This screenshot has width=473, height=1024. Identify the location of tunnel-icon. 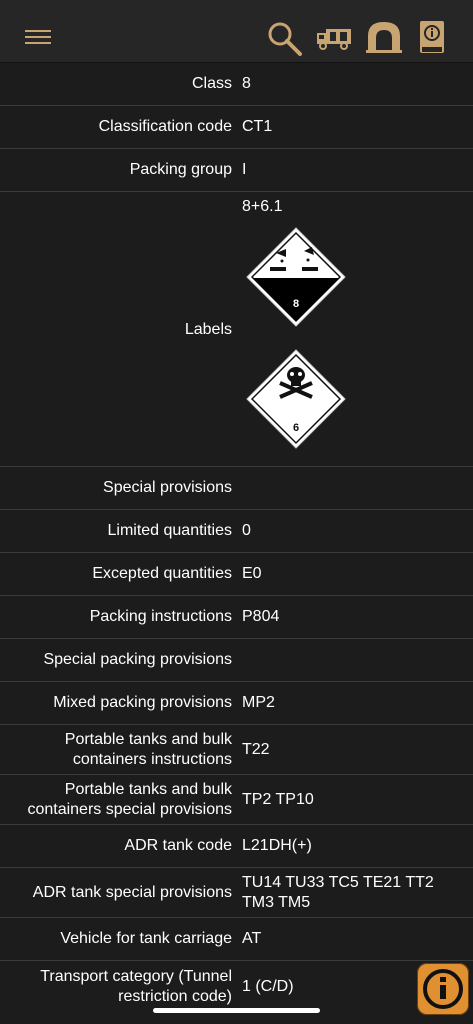
(384, 37).